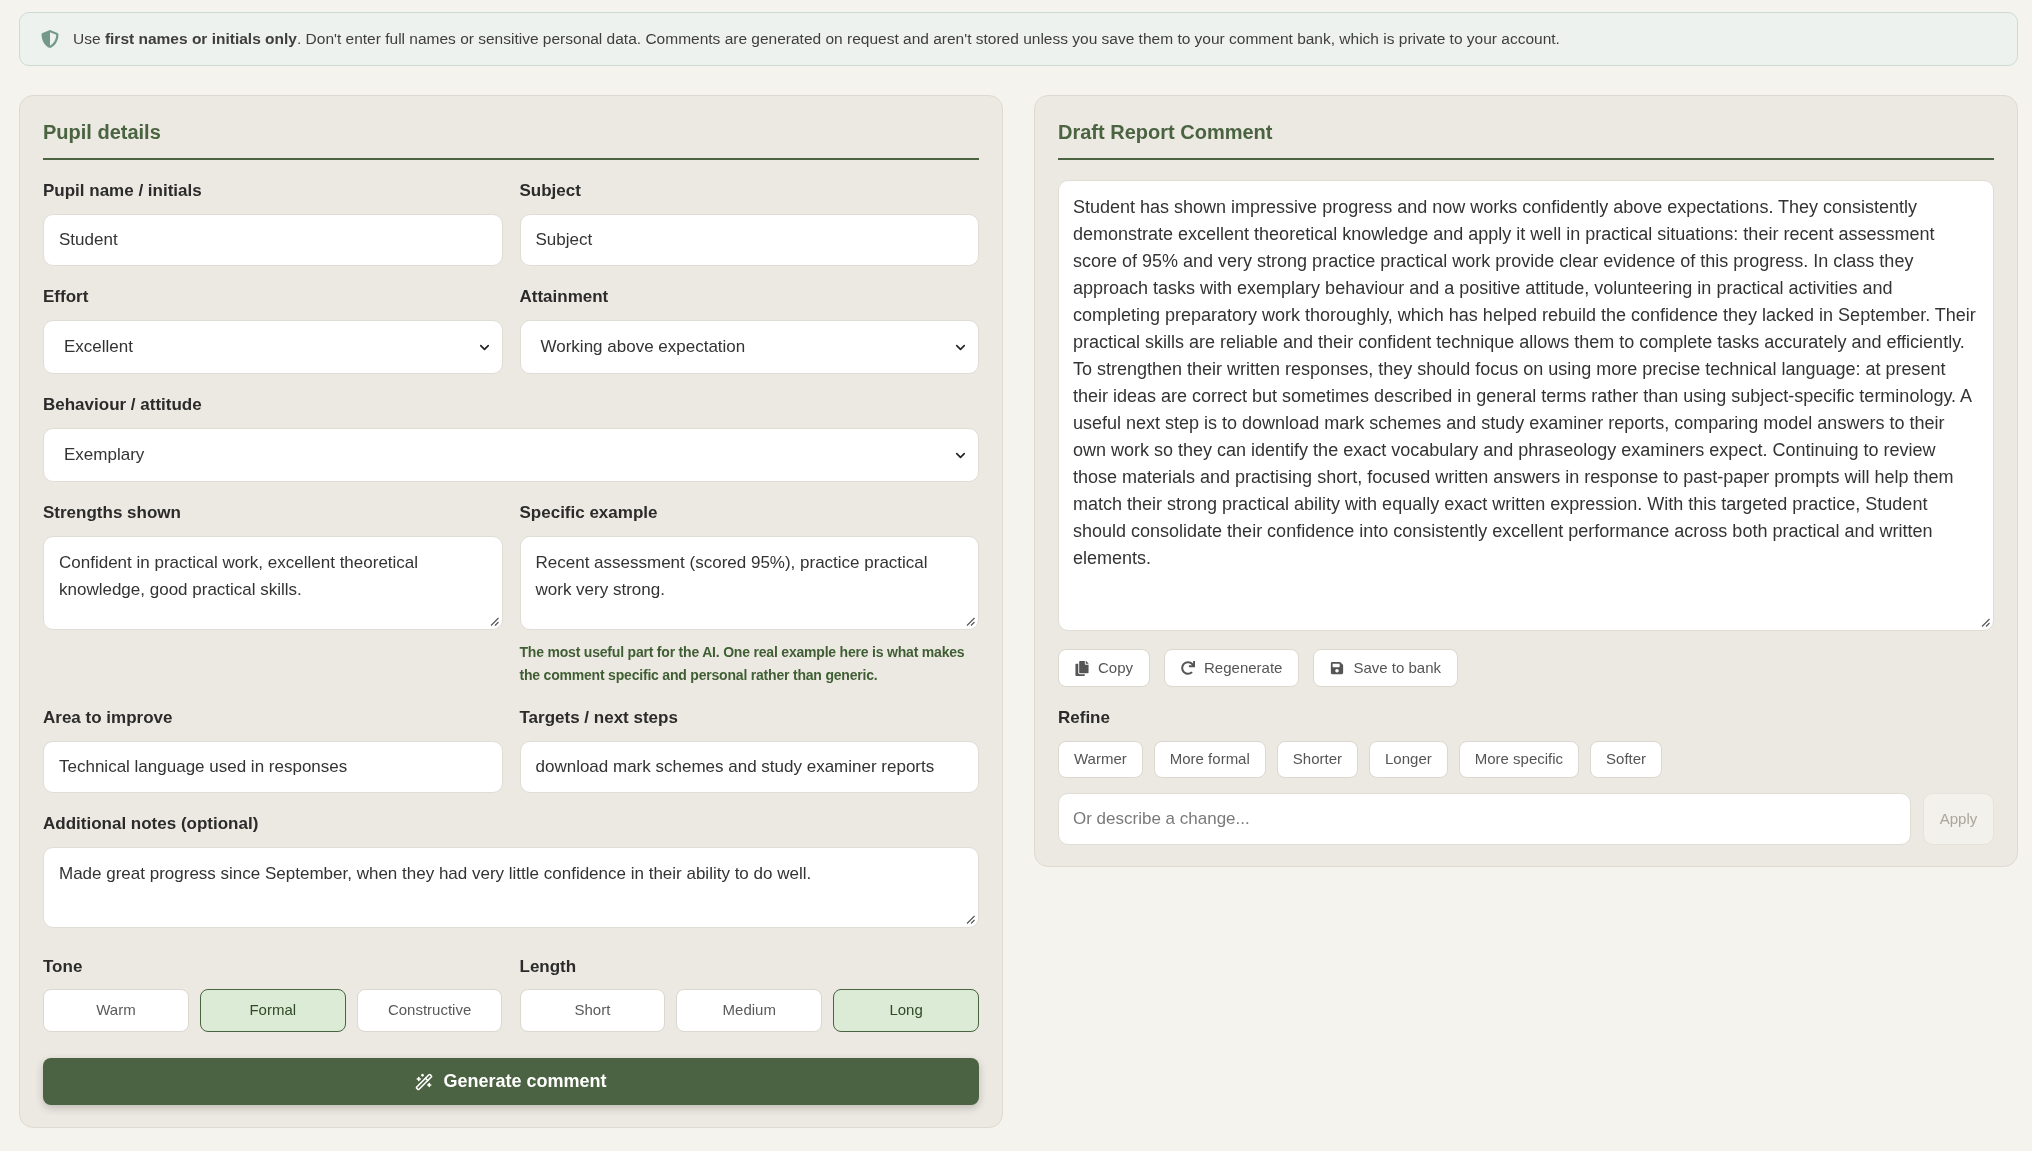  What do you see at coordinates (273, 767) in the screenshot?
I see `text-field: Technical language used in responses` at bounding box center [273, 767].